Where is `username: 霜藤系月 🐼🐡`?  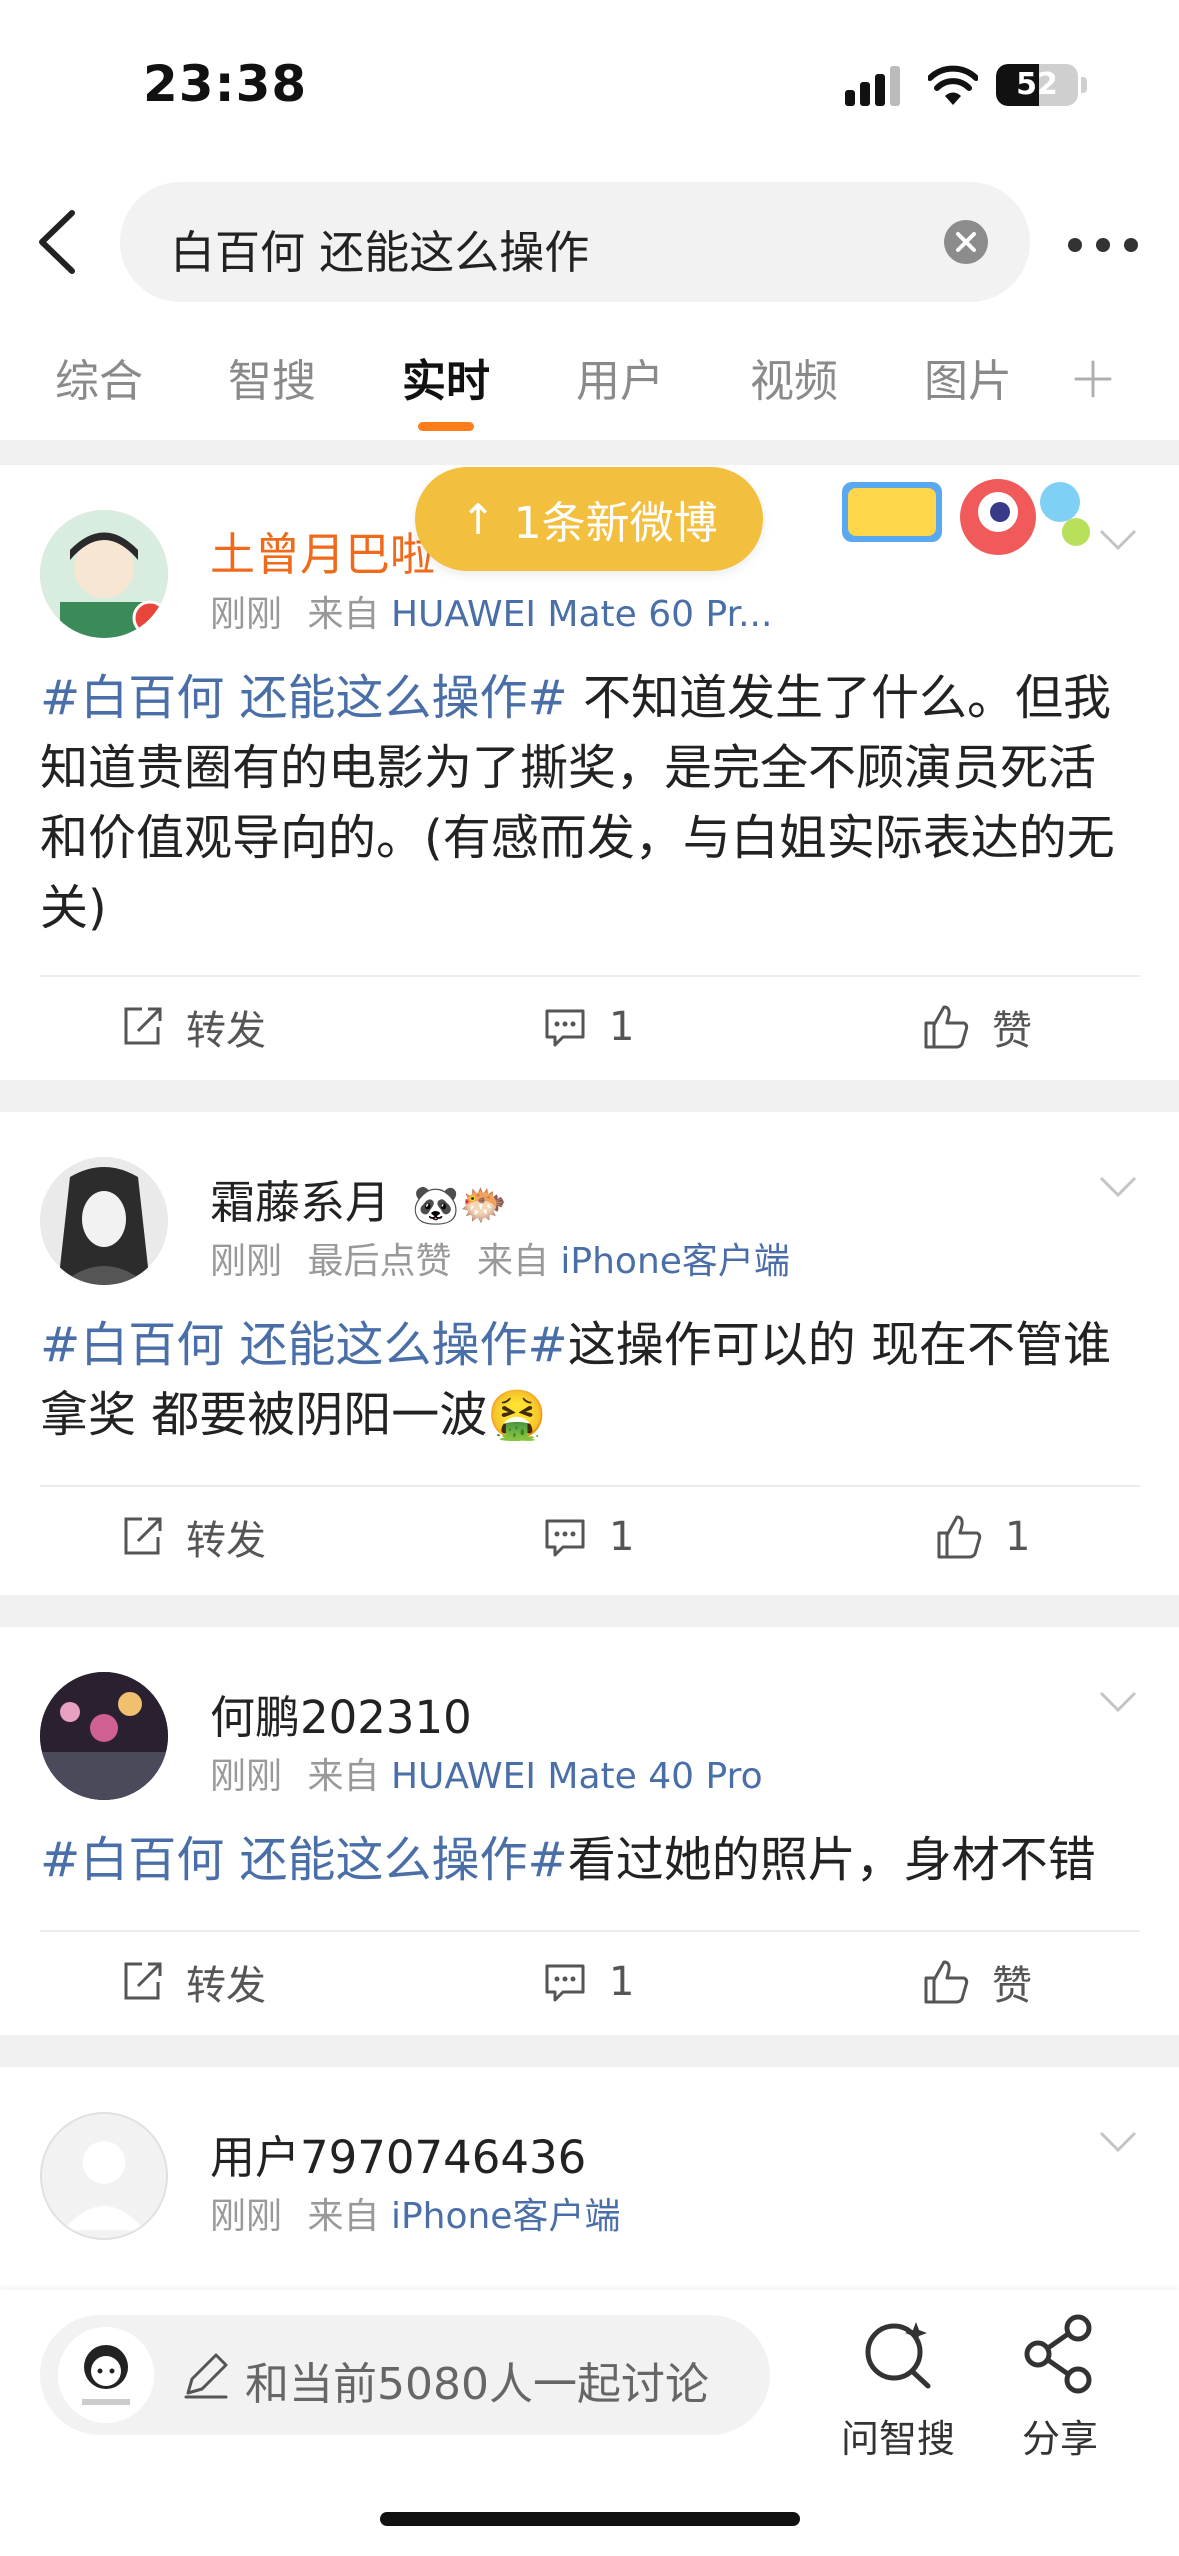
username: 霜藤系月 🐼🐡 is located at coordinates (358, 1198).